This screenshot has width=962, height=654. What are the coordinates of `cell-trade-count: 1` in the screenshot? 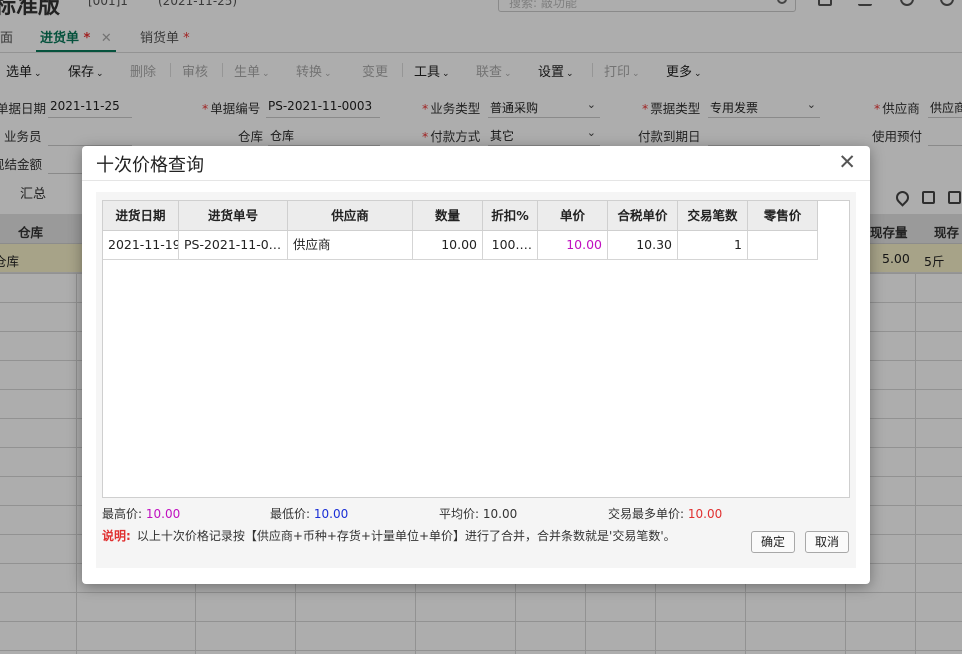 It's located at (713, 245).